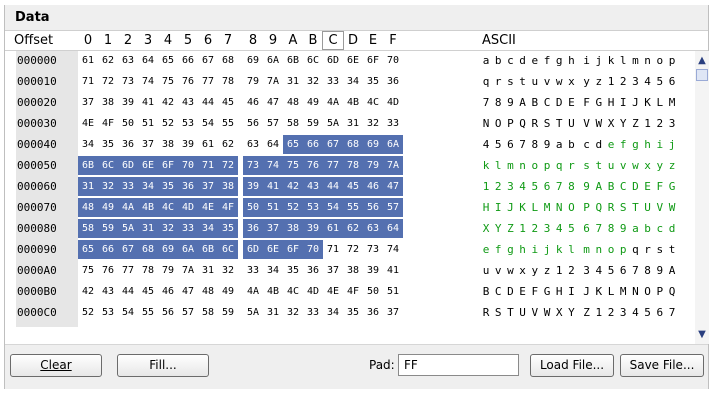 The image size is (712, 394). Describe the element at coordinates (293, 312) in the screenshot. I see `hex-byte: 32` at that location.